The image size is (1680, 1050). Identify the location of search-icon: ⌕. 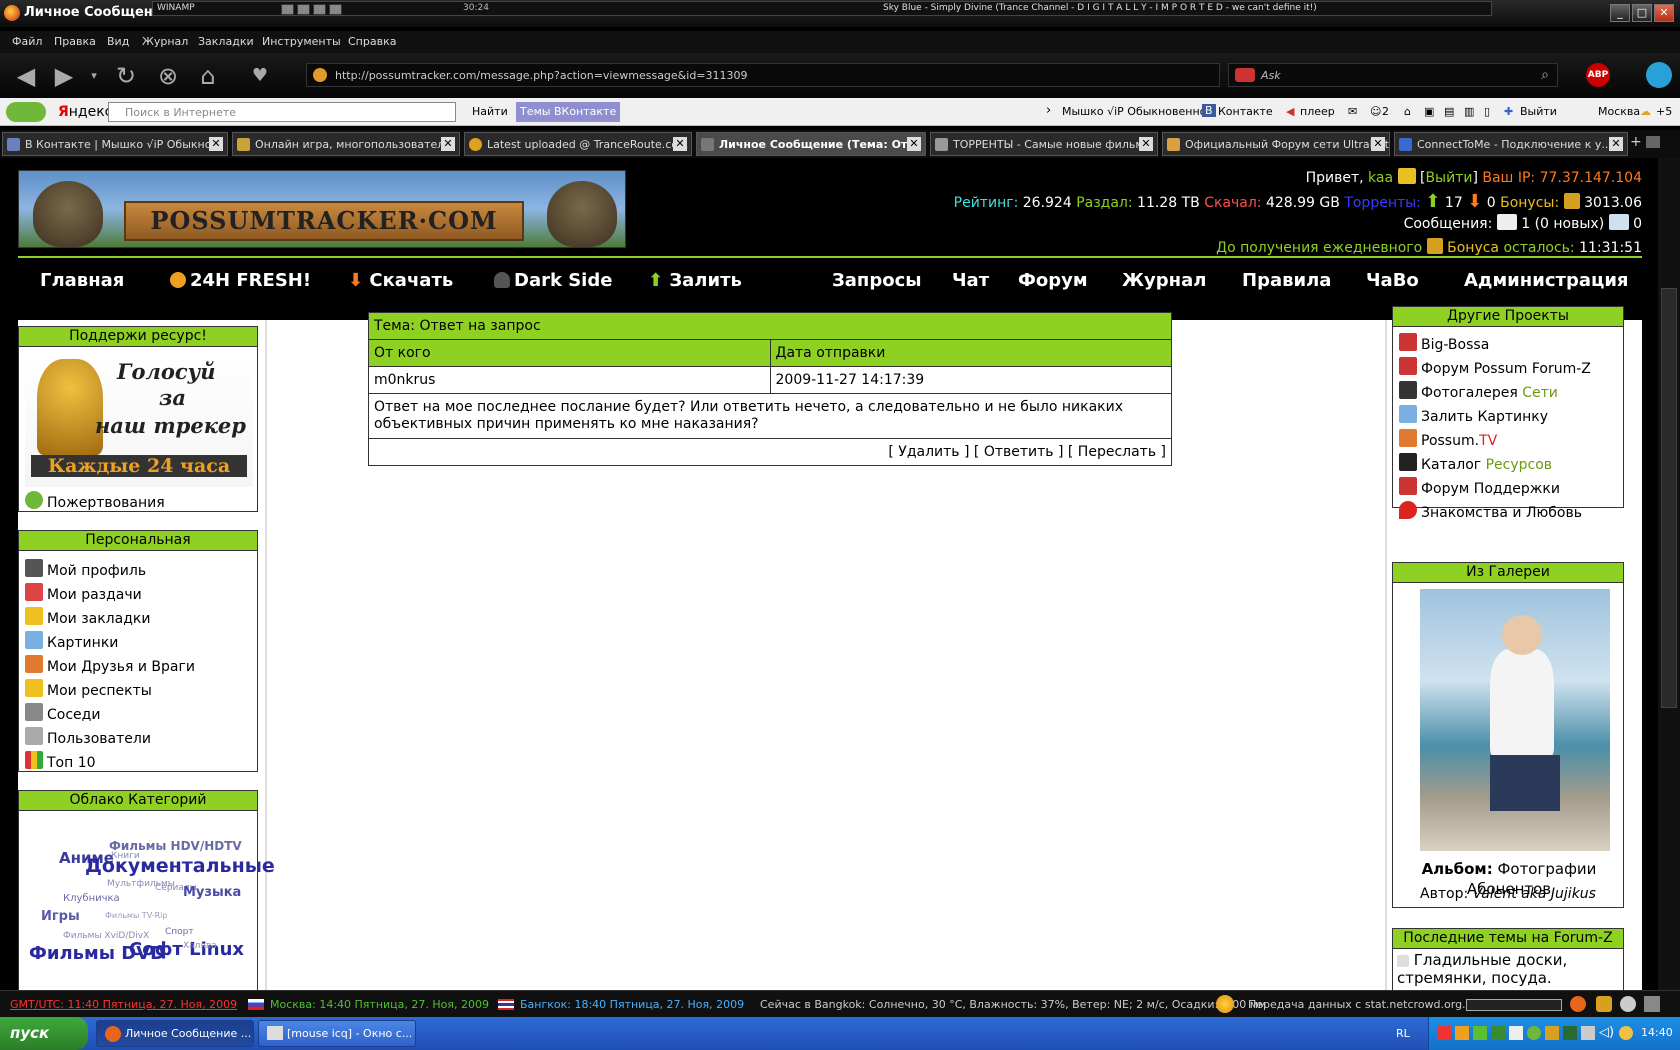
(1545, 75).